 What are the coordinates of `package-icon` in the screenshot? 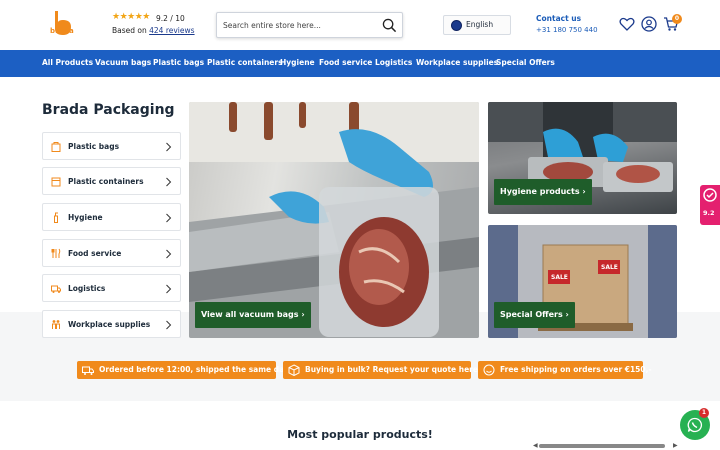 It's located at (294, 370).